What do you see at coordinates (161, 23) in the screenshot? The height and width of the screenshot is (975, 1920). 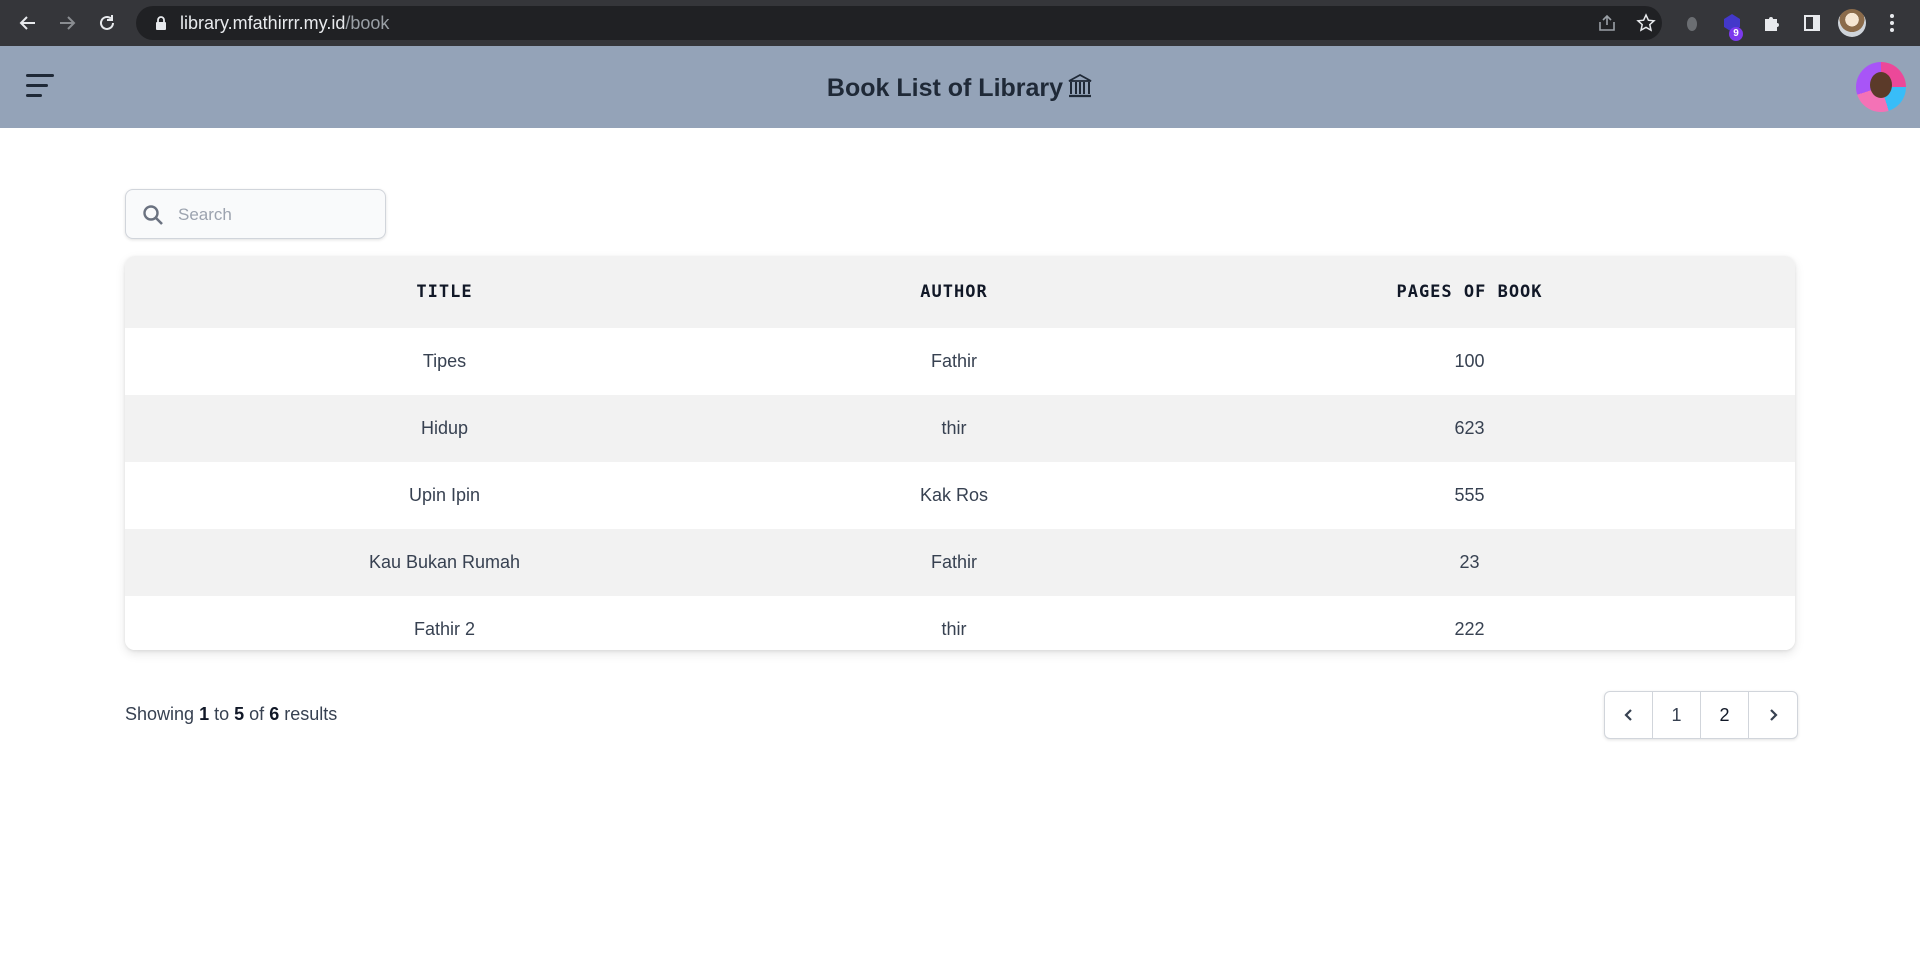 I see `lock-icon` at bounding box center [161, 23].